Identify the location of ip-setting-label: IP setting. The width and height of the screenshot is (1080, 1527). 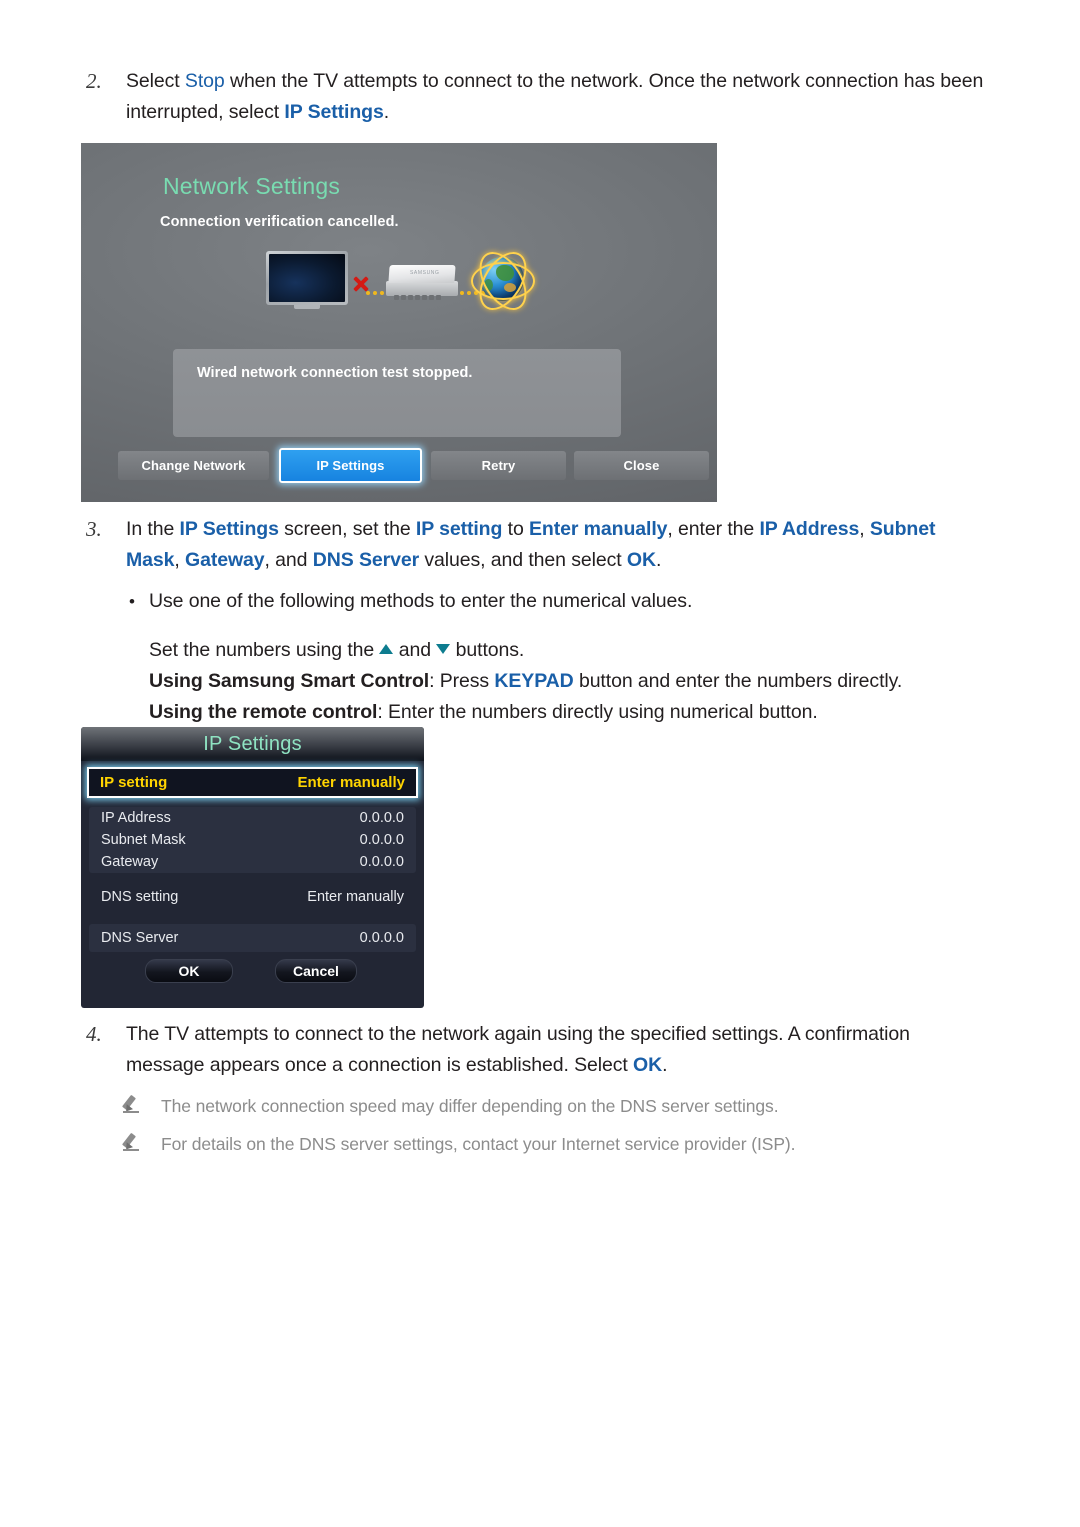
(134, 782).